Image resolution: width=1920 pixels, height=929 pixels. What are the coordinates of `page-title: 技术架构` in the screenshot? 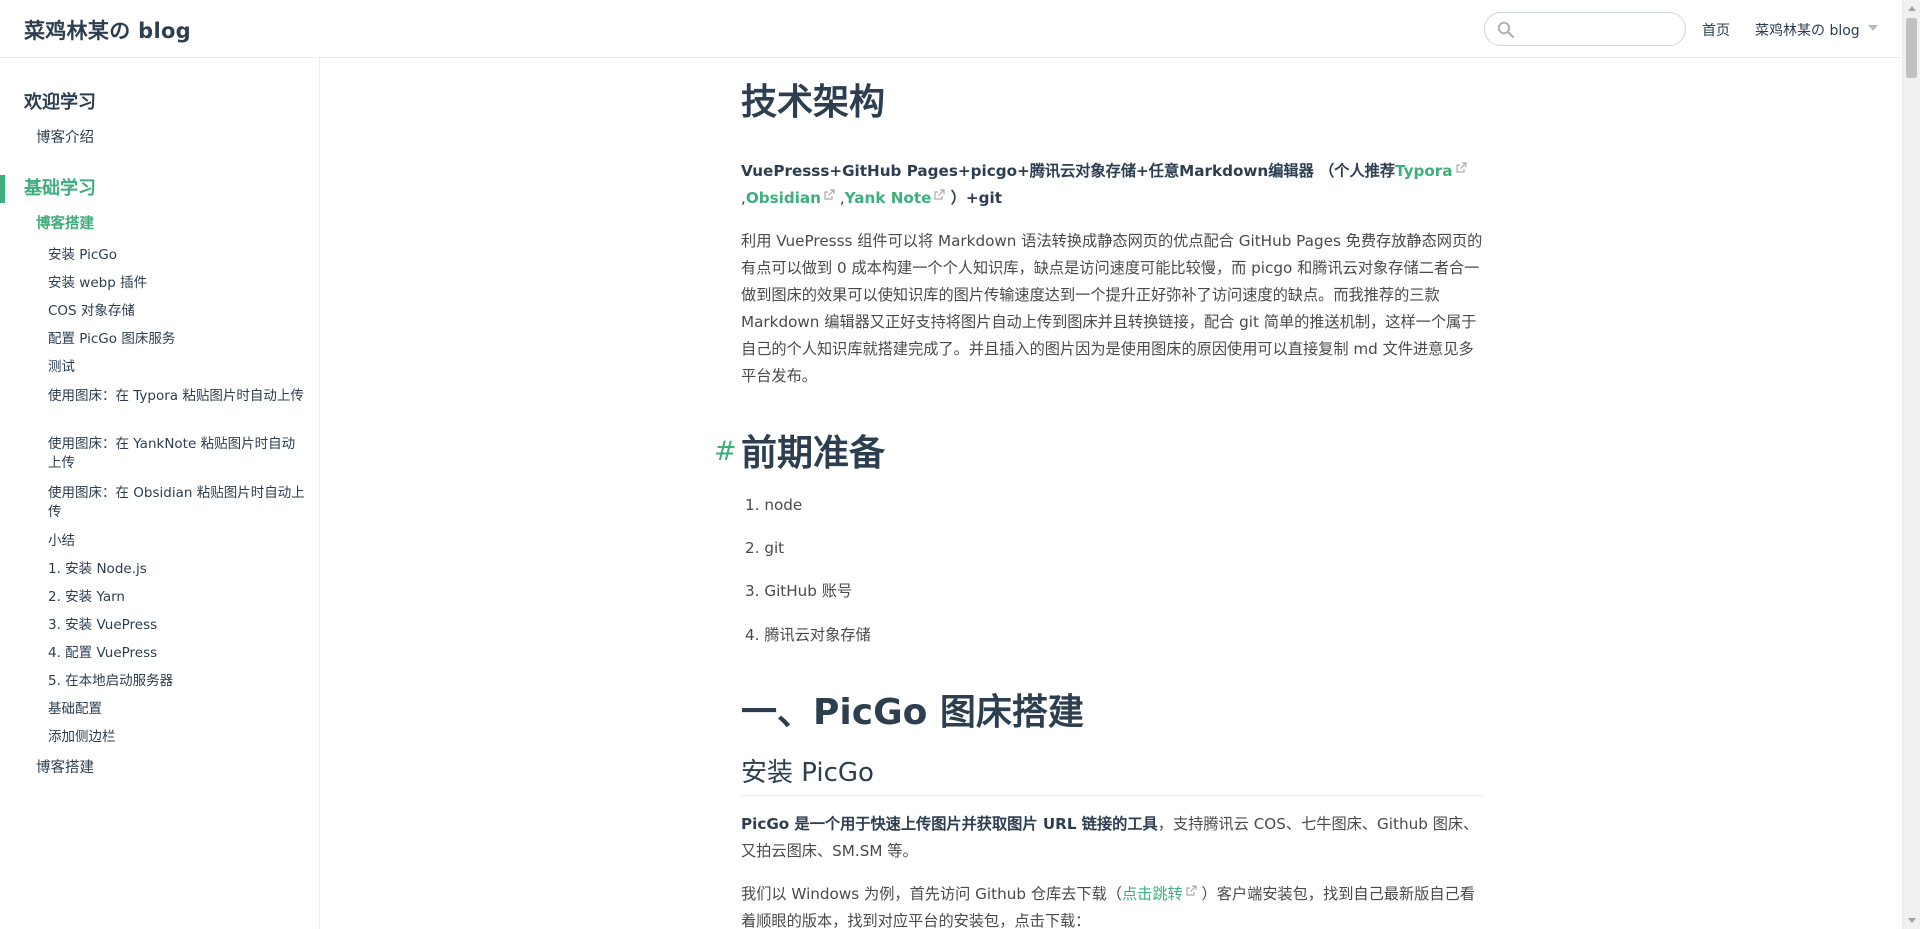 It's located at (813, 102).